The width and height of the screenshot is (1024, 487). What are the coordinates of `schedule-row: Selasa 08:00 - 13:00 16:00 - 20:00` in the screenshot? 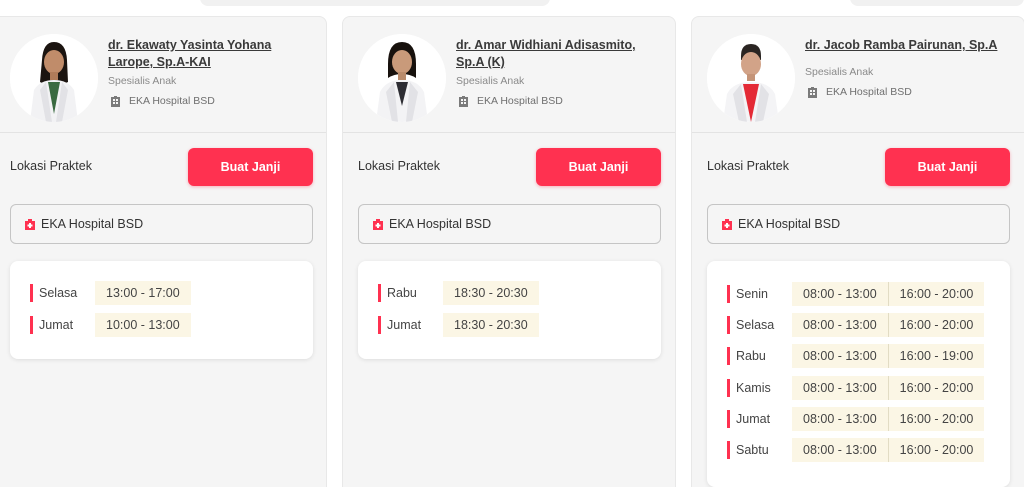 It's located at (856, 325).